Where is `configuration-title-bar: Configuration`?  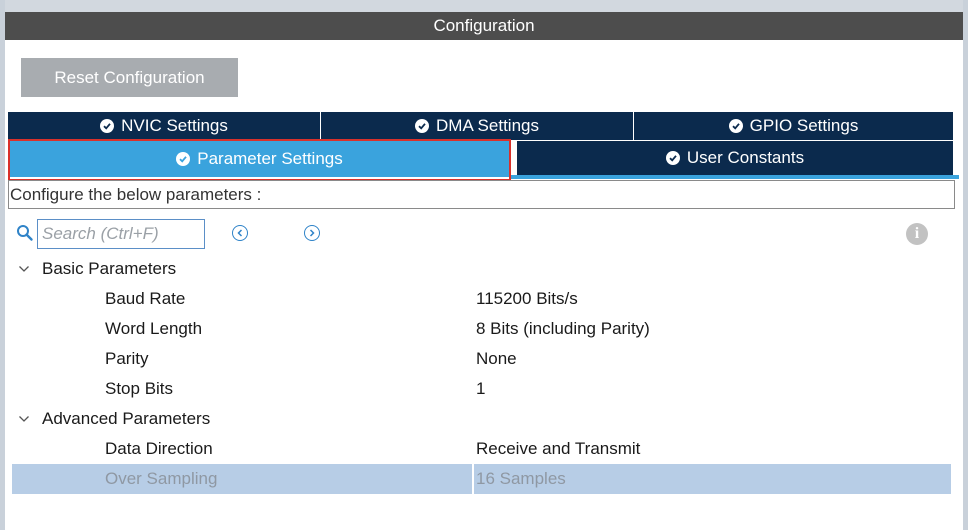 configuration-title-bar: Configuration is located at coordinates (484, 26).